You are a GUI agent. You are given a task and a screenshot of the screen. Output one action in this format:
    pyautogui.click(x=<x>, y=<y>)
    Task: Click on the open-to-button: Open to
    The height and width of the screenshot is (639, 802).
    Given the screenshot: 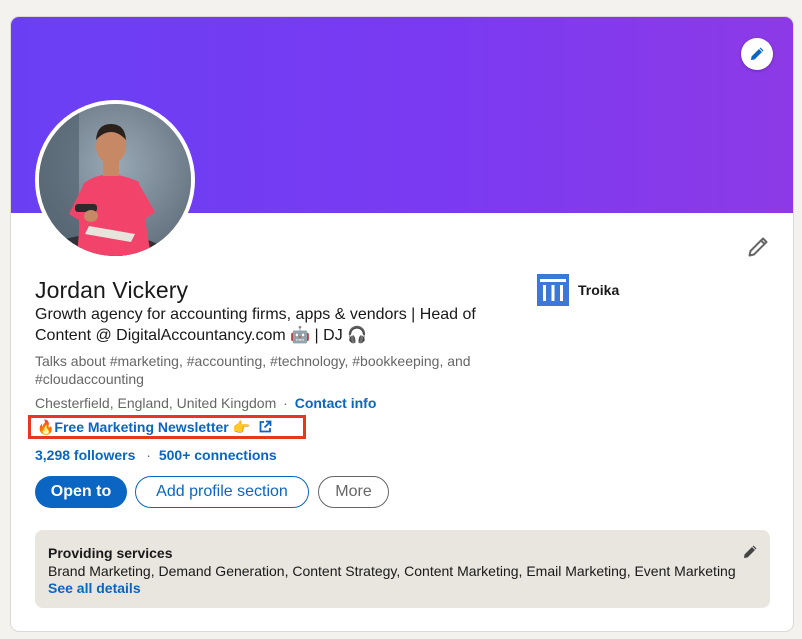 What is the action you would take?
    pyautogui.click(x=81, y=492)
    